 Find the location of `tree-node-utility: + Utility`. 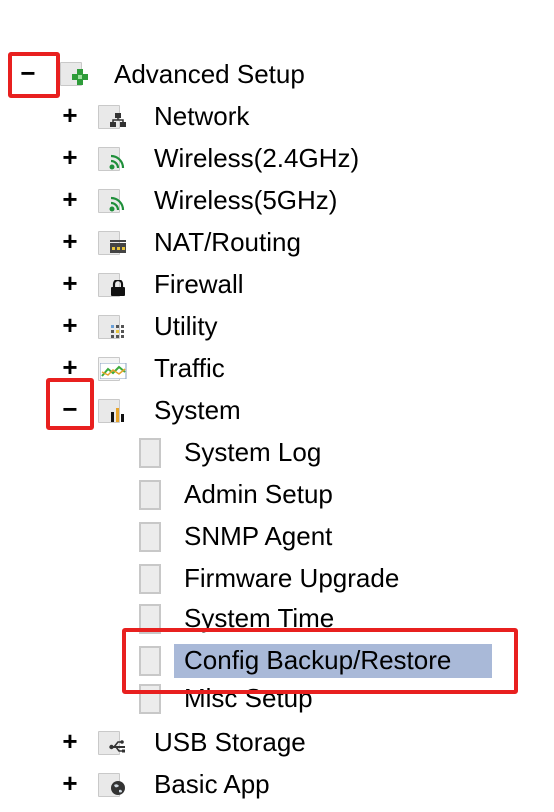

tree-node-utility: + Utility is located at coordinates (277, 328).